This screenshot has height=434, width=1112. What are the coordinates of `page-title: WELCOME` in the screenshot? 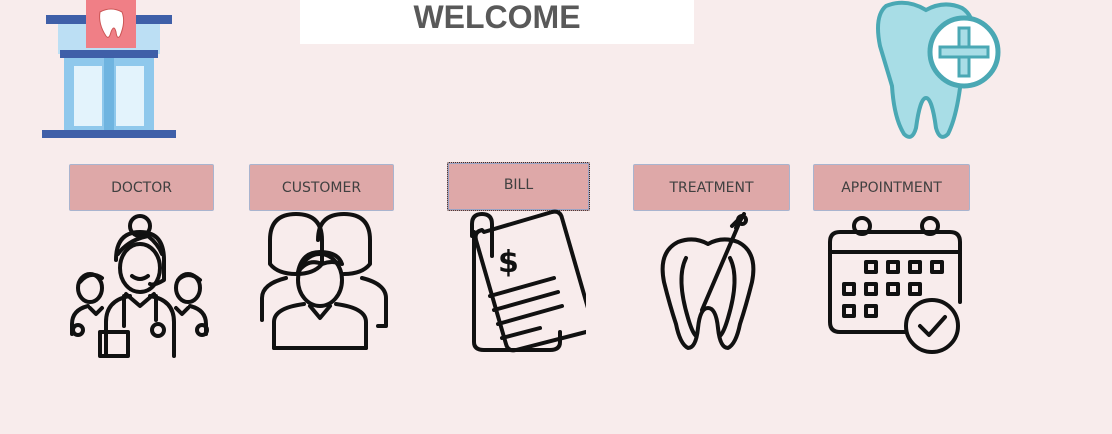 It's located at (497, 17).